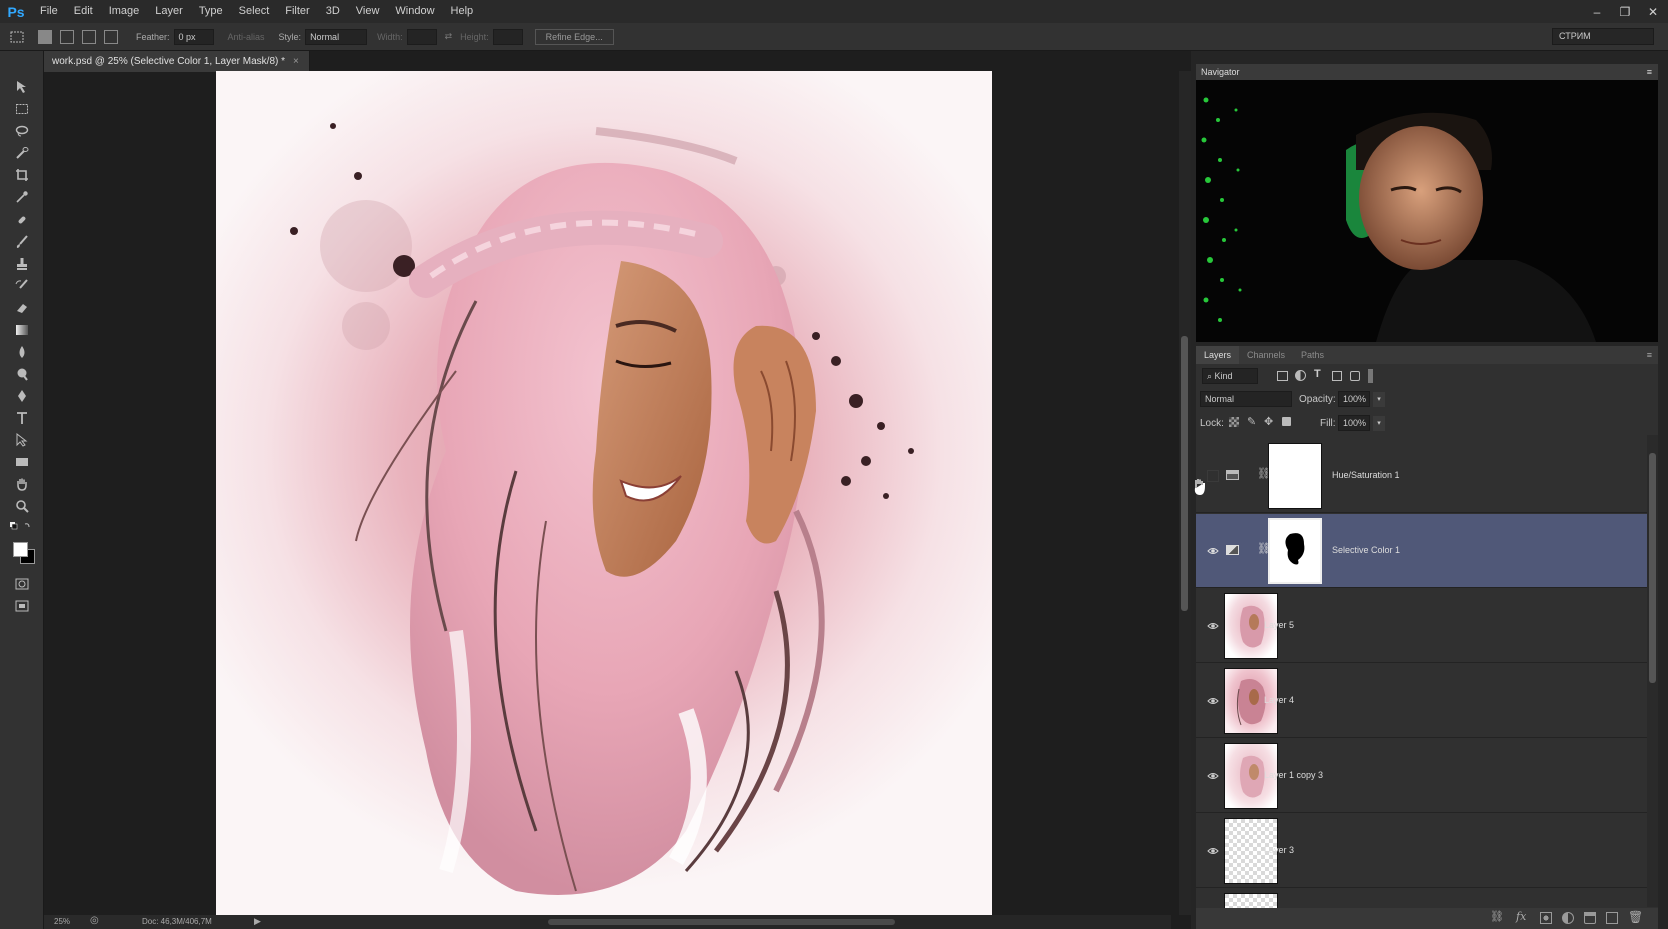 The width and height of the screenshot is (1668, 929). I want to click on zoom-level: 25%, so click(62, 921).